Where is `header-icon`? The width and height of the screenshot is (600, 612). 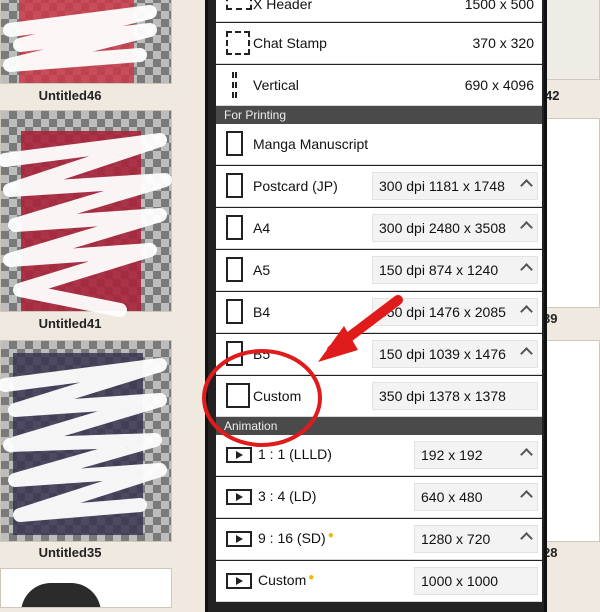 header-icon is located at coordinates (239, 5).